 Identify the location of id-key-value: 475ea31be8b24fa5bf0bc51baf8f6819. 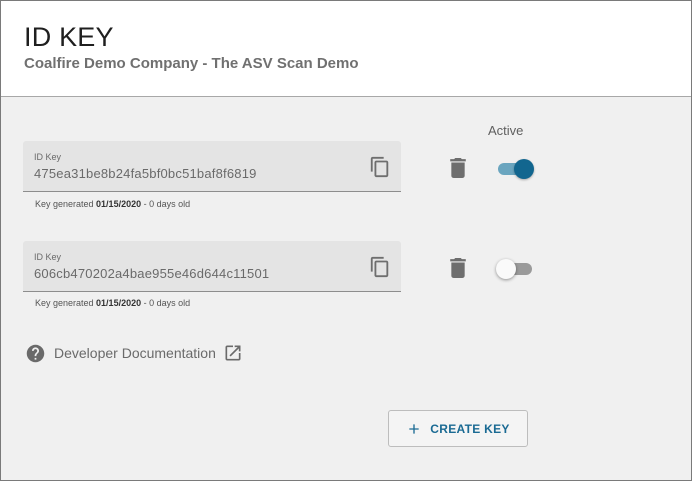
(145, 173).